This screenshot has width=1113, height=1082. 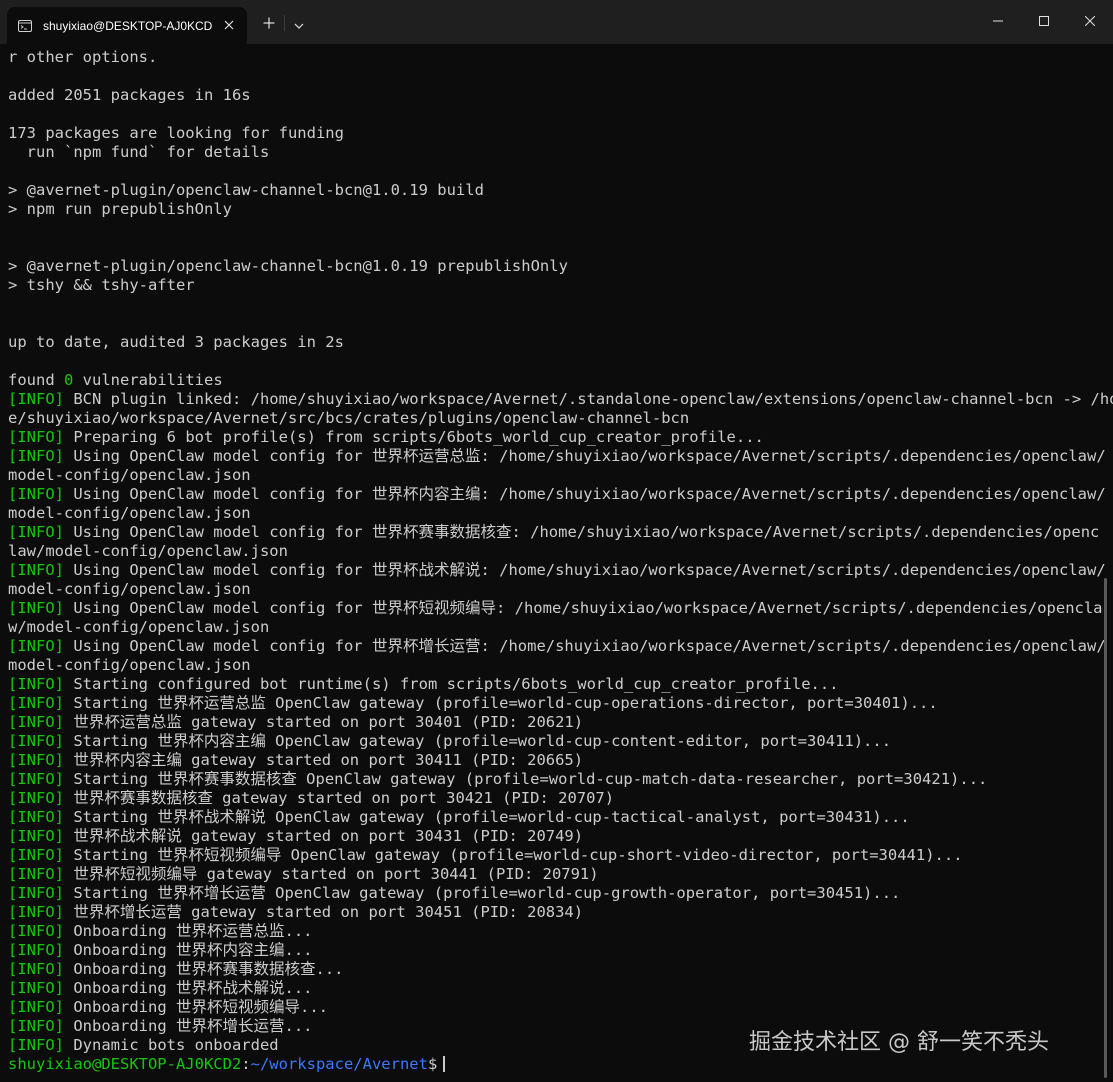 I want to click on plus-icon, so click(x=269, y=23).